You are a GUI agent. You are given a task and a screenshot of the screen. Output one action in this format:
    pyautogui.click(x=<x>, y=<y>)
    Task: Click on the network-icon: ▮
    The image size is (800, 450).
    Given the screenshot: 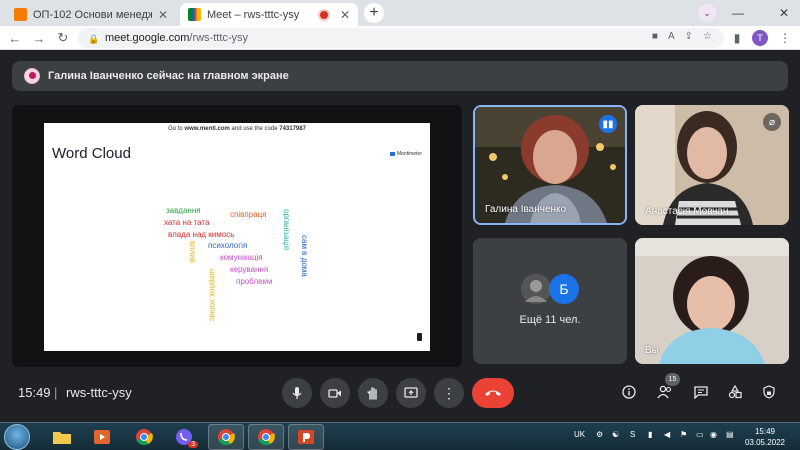 What is the action you would take?
    pyautogui.click(x=650, y=434)
    